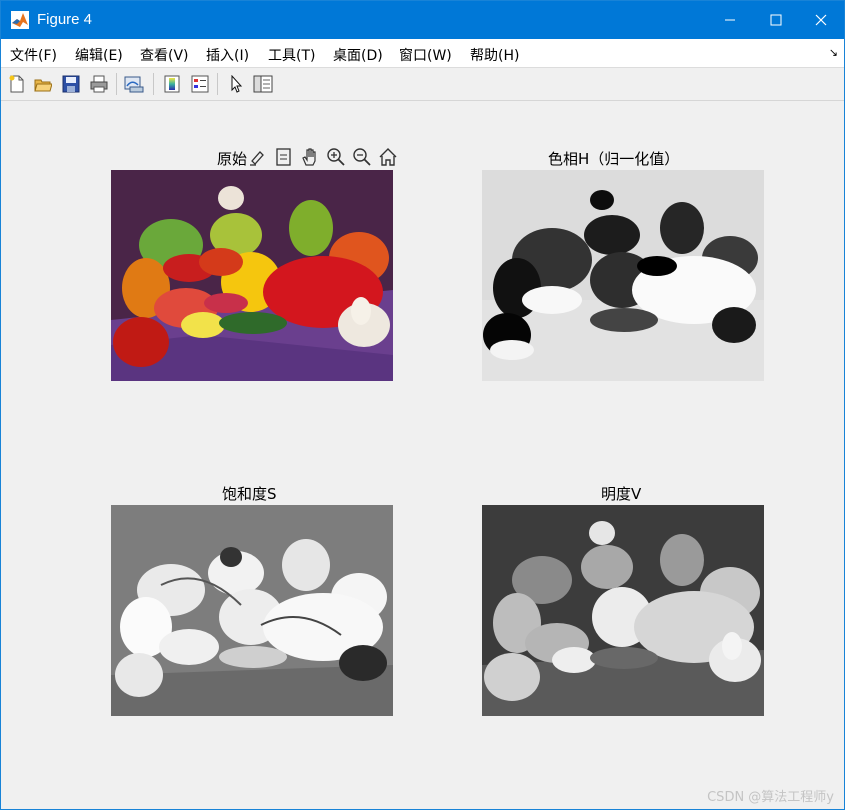  Describe the element at coordinates (249, 494) in the screenshot. I see `subplot-title-saturation: 饱和度S` at that location.